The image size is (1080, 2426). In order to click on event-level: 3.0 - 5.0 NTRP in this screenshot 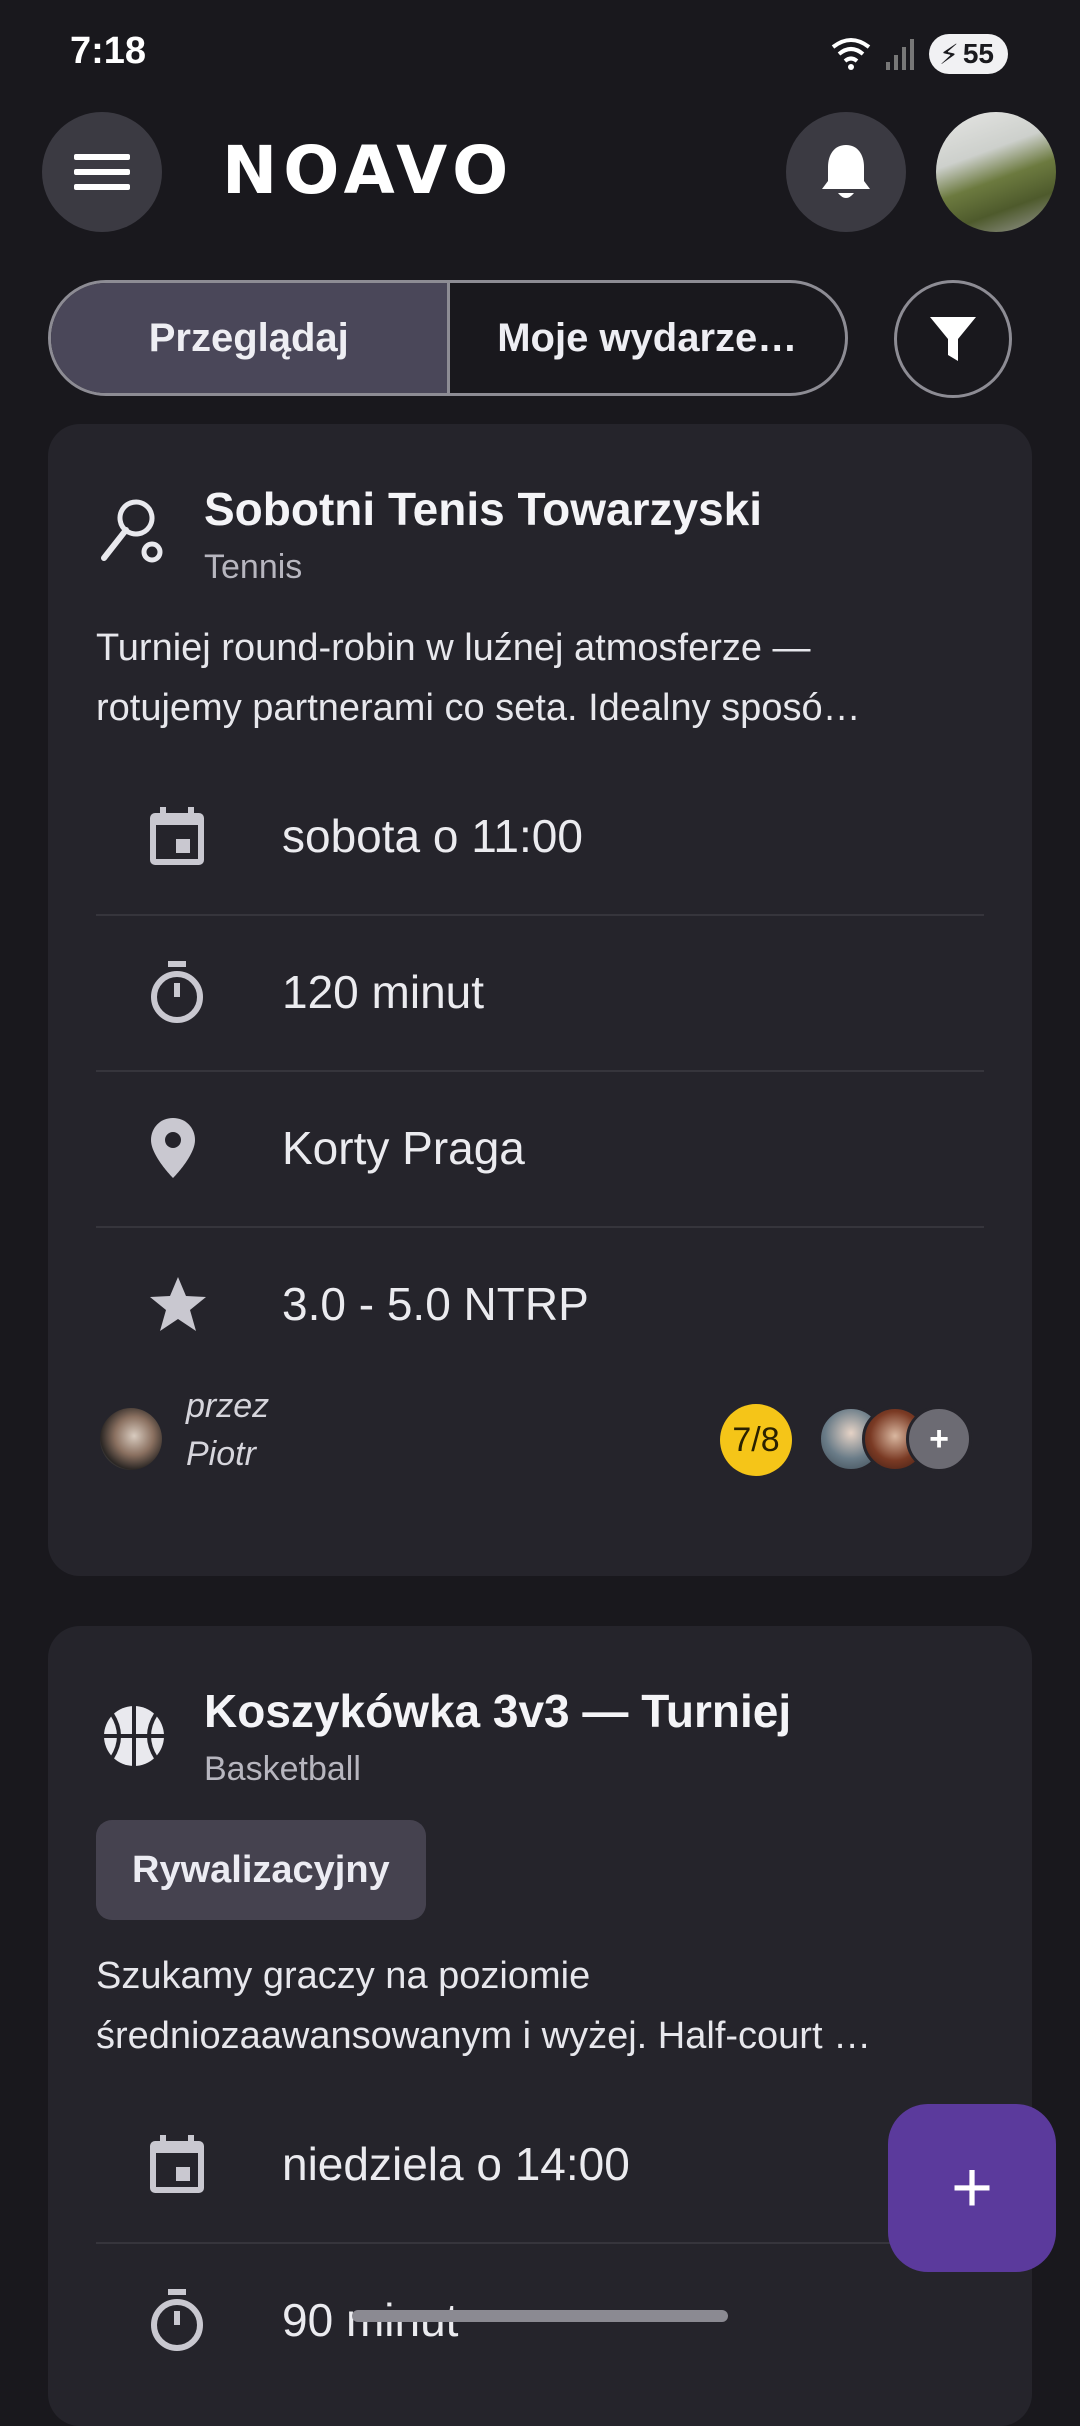, I will do `click(435, 1304)`.